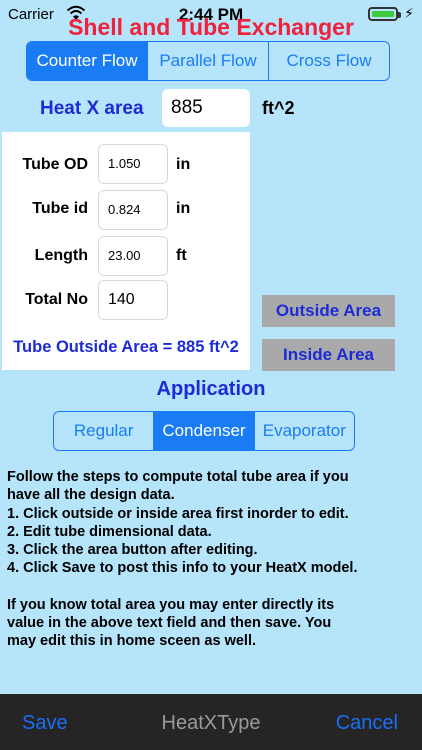  Describe the element at coordinates (133, 164) in the screenshot. I see `tube-od-input: 1.050` at that location.